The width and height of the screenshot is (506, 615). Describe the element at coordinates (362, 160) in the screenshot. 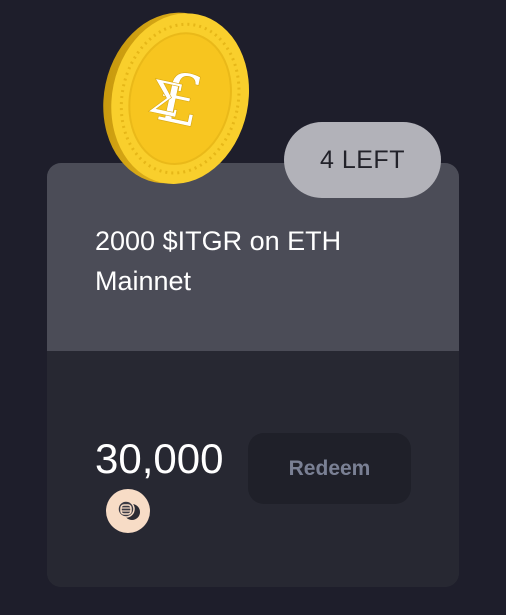

I see `remaining-badge: 4 LEFT` at that location.